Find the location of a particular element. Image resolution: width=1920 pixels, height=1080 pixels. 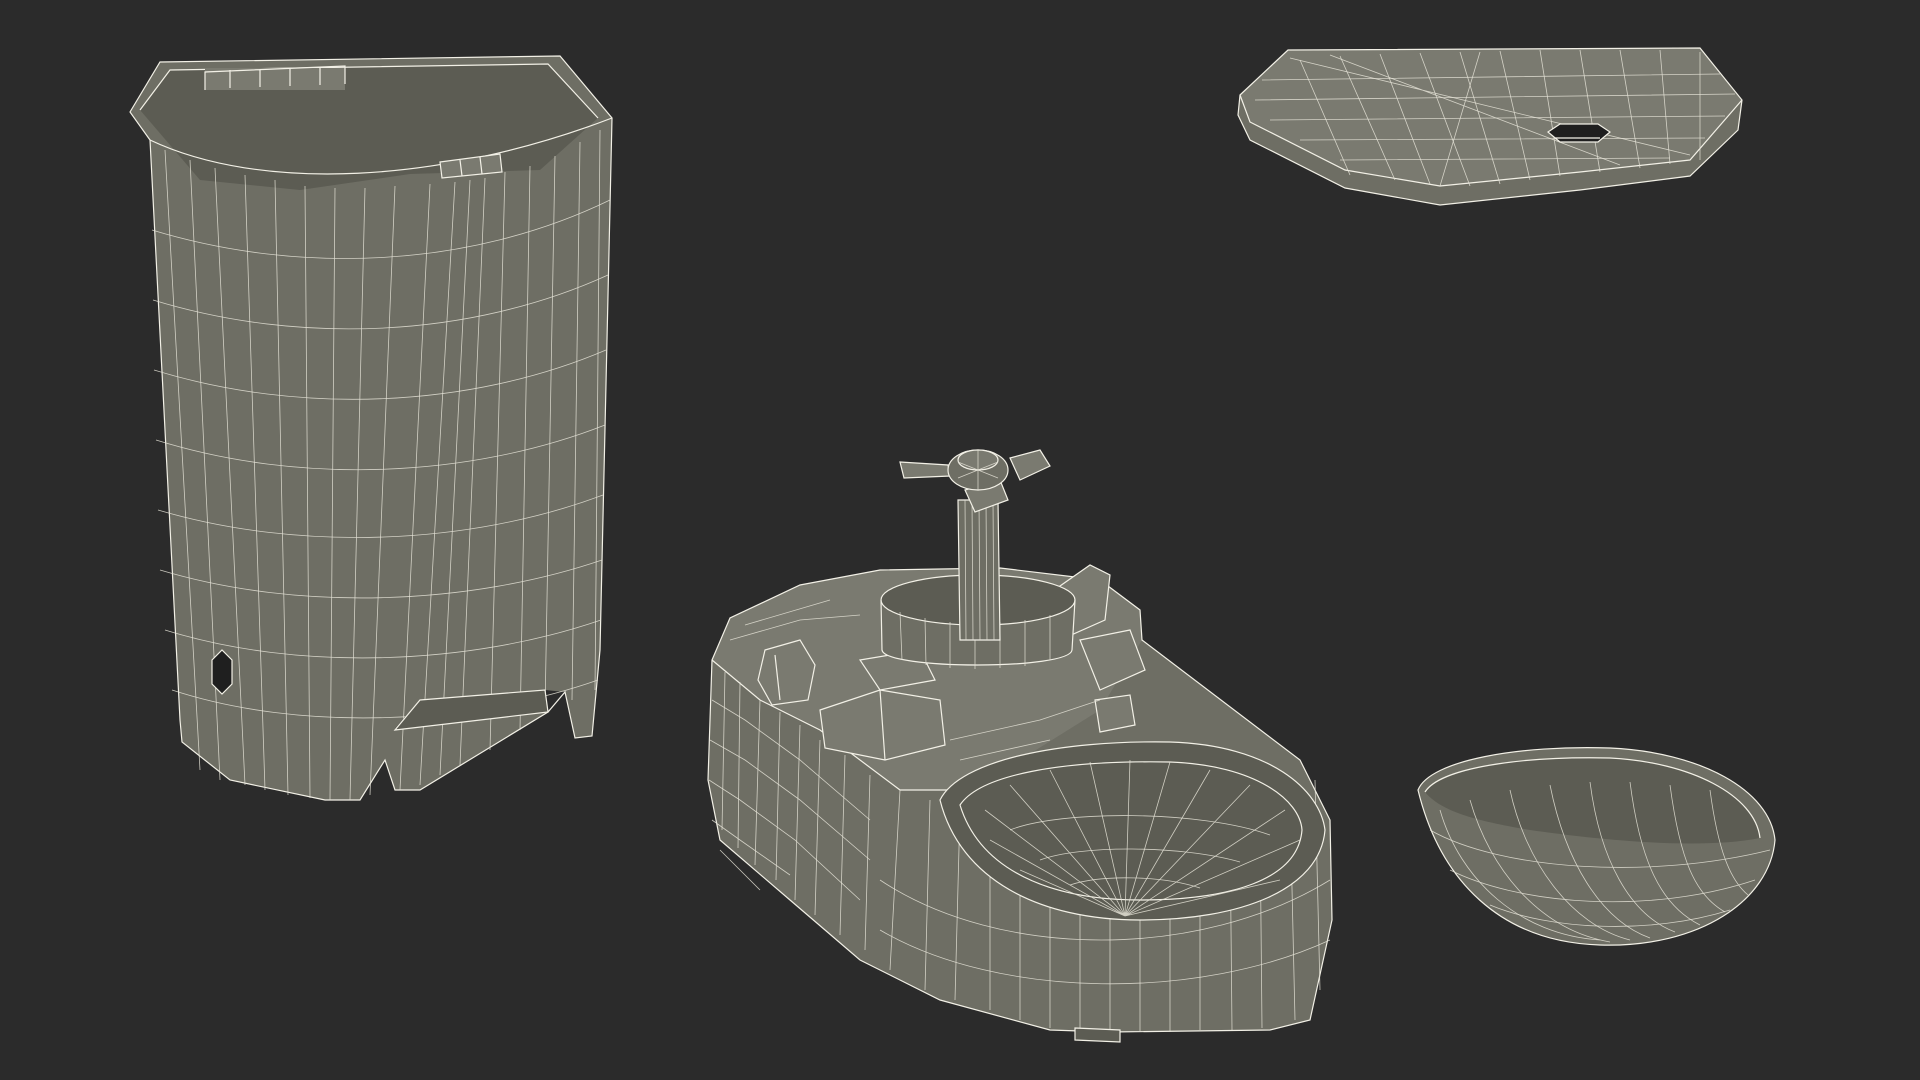

food-bowl is located at coordinates (1596, 846).